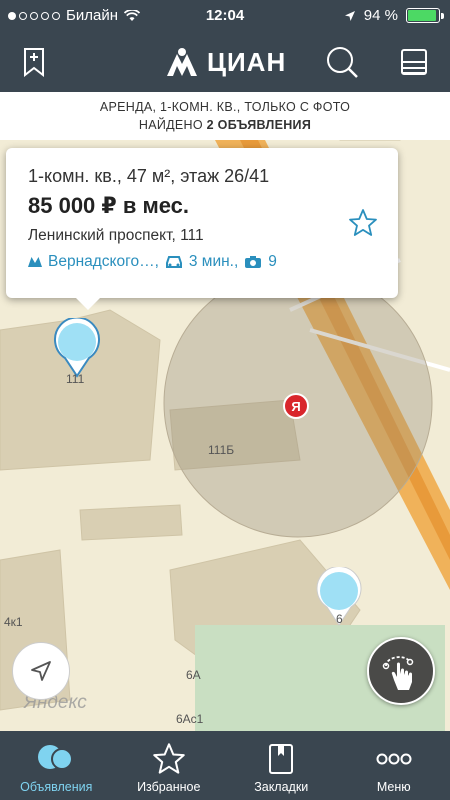 The image size is (450, 800). What do you see at coordinates (259, 125) in the screenshot?
I see `found-count: 2 ОБЪЯВЛЕНИЯ` at bounding box center [259, 125].